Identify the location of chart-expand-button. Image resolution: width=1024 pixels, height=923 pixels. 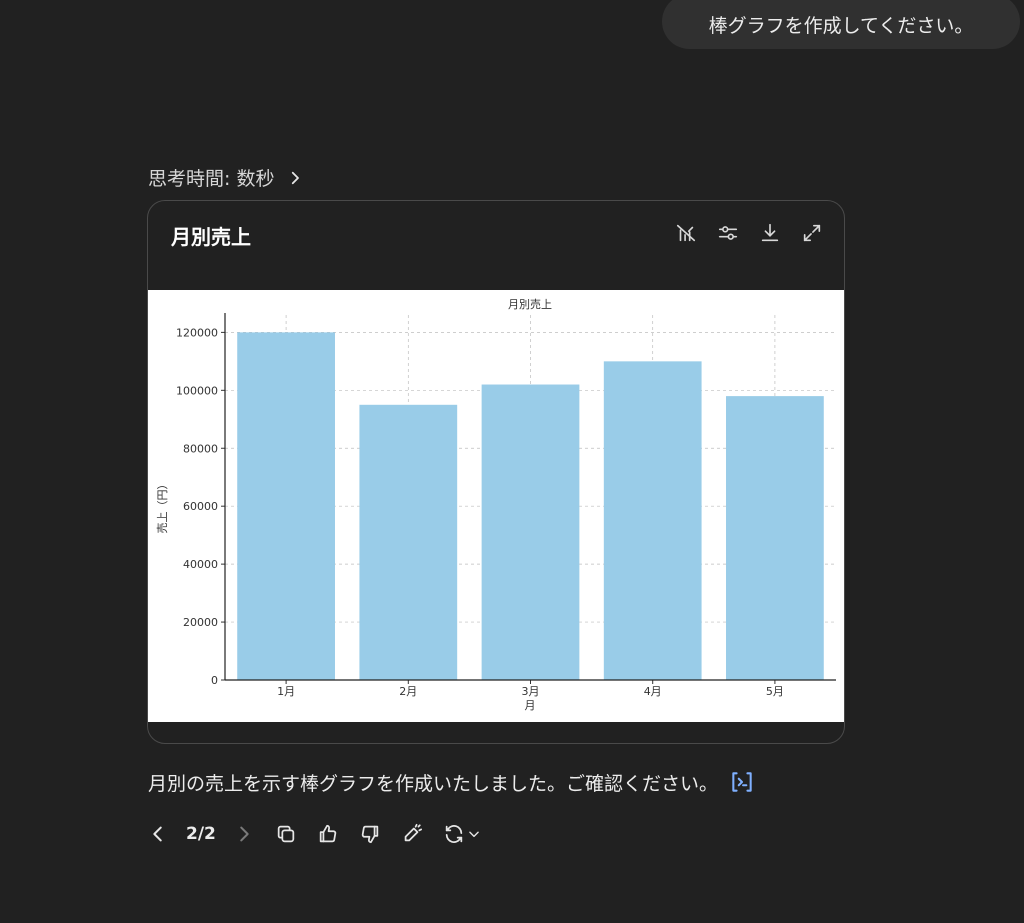
(812, 233).